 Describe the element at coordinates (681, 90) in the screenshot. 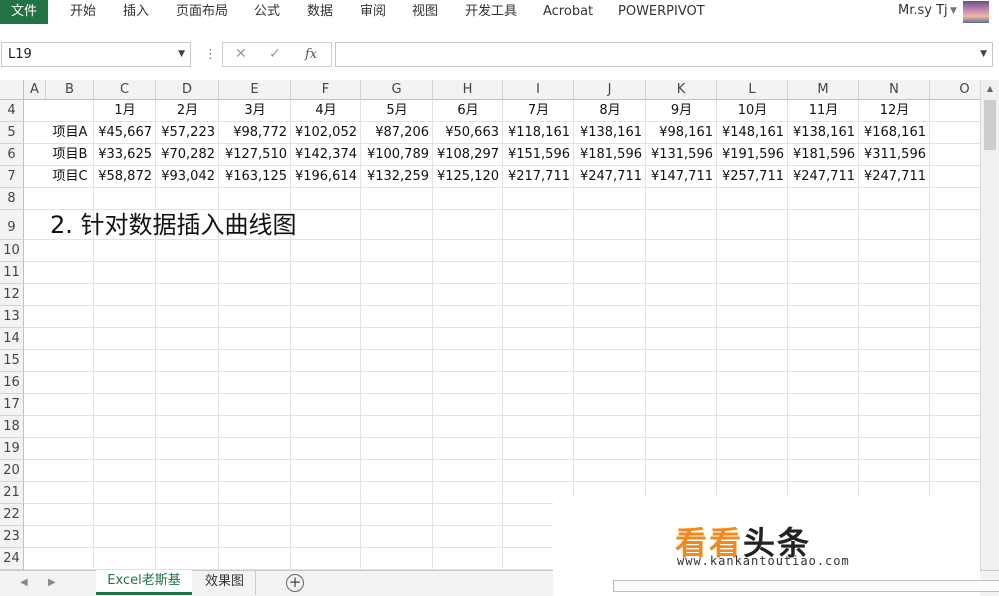

I see `column-header-k: K` at that location.